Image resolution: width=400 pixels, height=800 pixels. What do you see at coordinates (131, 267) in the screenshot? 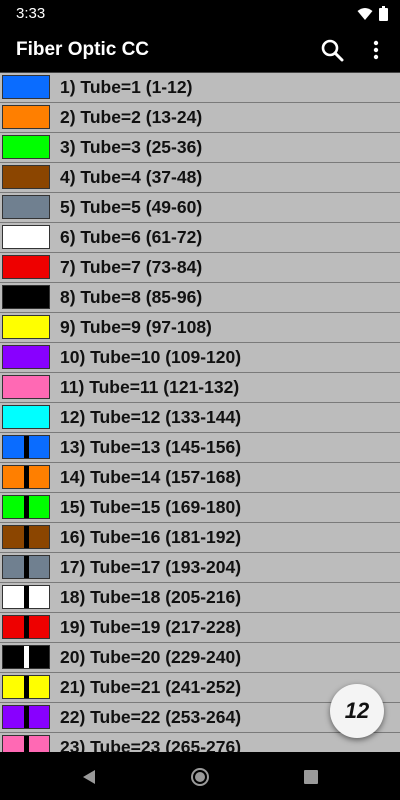
I see `tube-label: 7) Tube=7 (73-84)` at bounding box center [131, 267].